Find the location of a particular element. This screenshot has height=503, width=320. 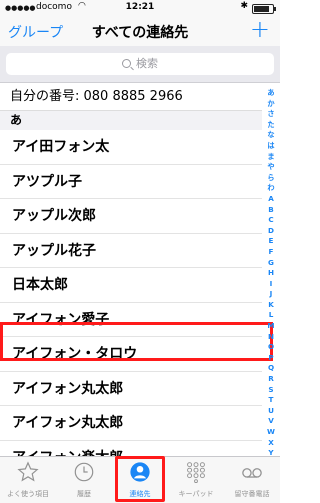

index-letter: は is located at coordinates (271, 146).